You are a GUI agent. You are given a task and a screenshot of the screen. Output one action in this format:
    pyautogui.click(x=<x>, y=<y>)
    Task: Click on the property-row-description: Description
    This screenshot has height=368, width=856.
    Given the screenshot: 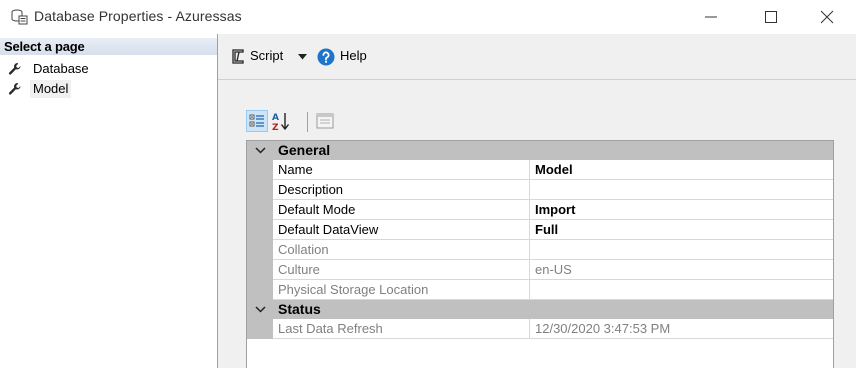 What is the action you would take?
    pyautogui.click(x=540, y=190)
    